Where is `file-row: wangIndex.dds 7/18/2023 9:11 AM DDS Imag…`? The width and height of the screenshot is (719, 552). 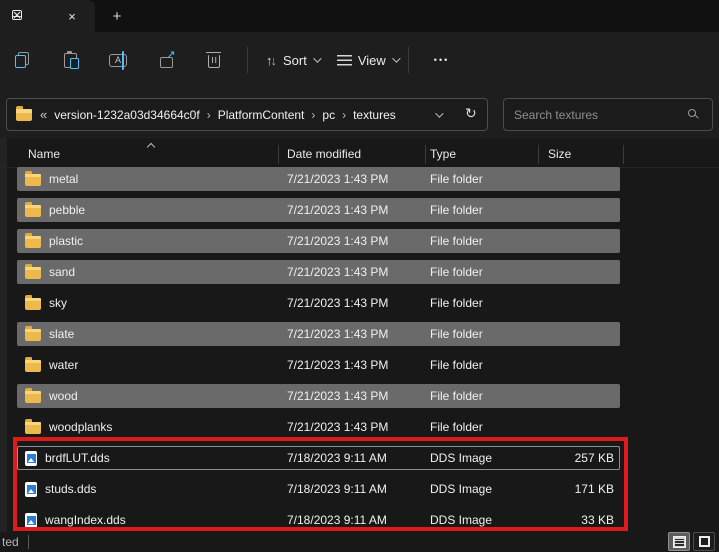
file-row: wangIndex.dds 7/18/2023 9:11 AM DDS Imag… is located at coordinates (318, 520).